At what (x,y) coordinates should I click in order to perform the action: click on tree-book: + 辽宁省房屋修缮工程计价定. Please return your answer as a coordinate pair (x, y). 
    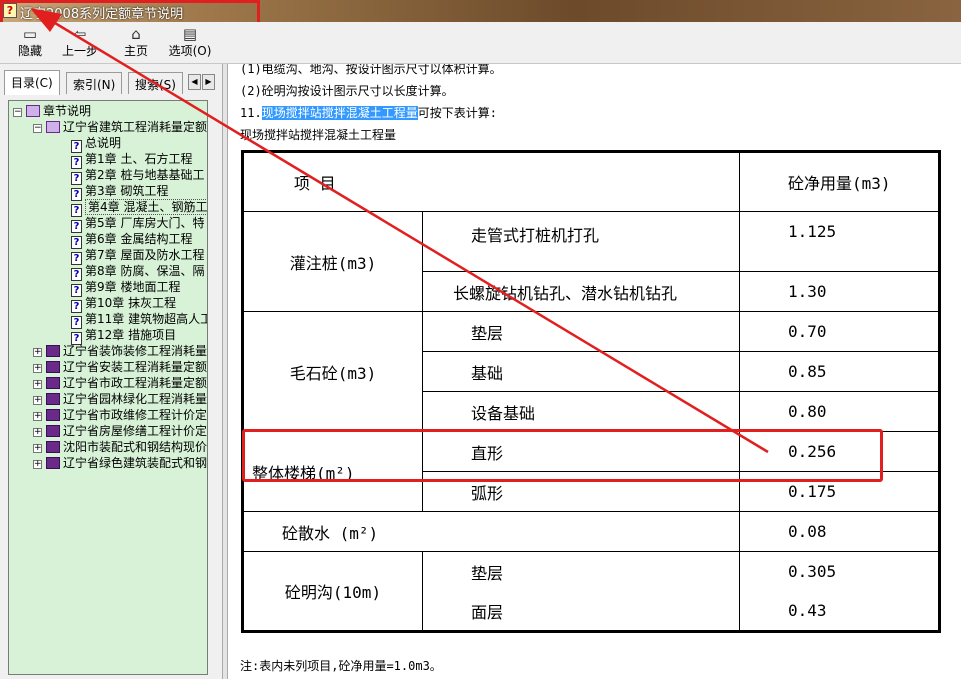
    Looking at the image, I should click on (120, 431).